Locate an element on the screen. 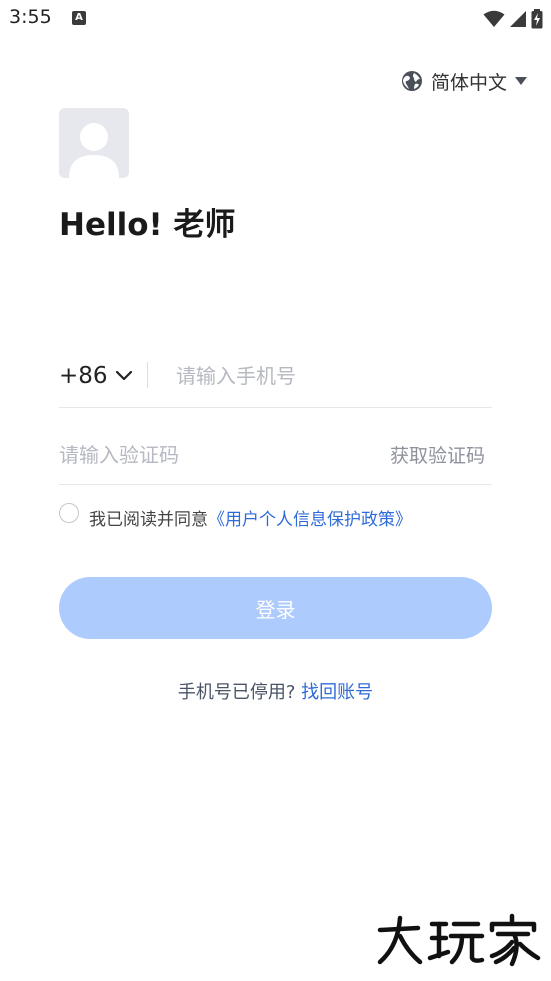 This screenshot has height=981, width=551. agreement-text: 我已阅读并同意《用户个人信息保护政策》 is located at coordinates (250, 517).